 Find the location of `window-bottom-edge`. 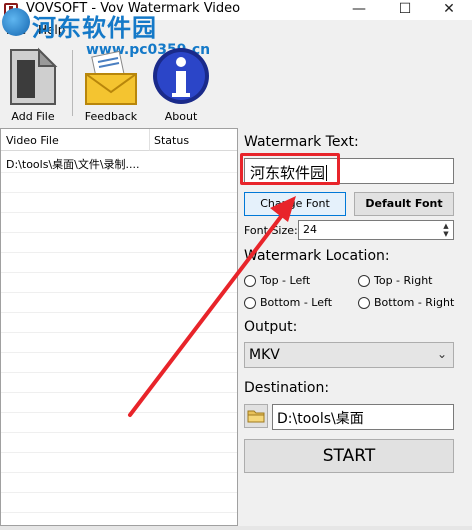

window-bottom-edge is located at coordinates (236, 528).